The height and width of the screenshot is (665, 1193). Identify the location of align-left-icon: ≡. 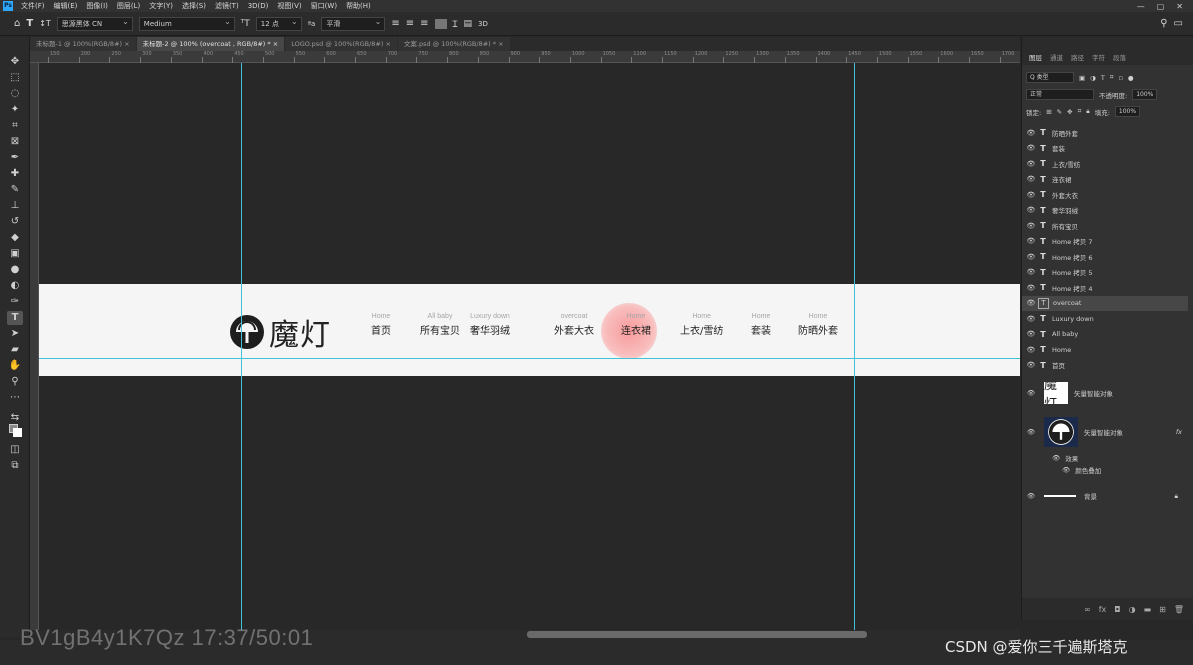
(395, 23).